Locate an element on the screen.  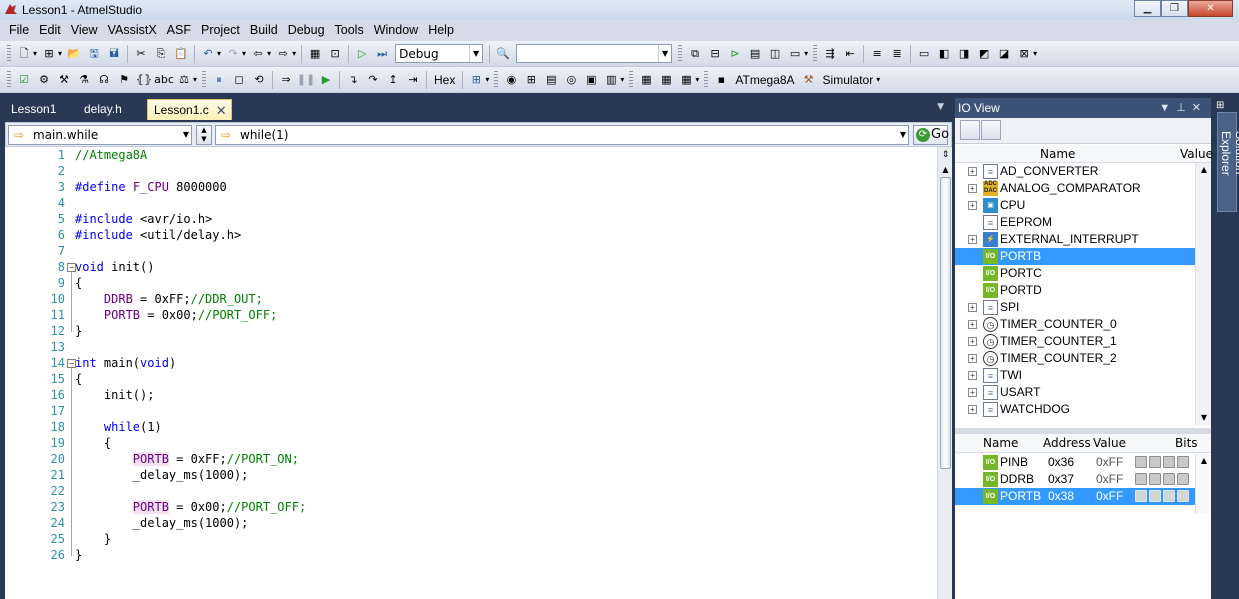
start-without-debugging-icon: ⏭ is located at coordinates (382, 54).